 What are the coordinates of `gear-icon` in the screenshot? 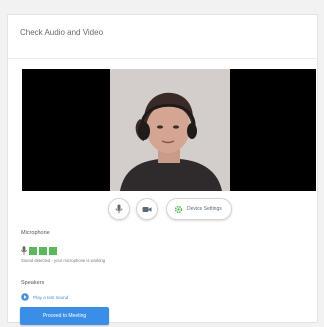 It's located at (178, 209).